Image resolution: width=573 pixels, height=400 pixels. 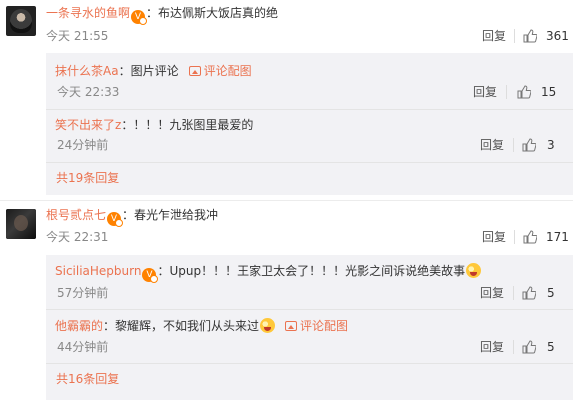 What do you see at coordinates (98, 271) in the screenshot?
I see `username-link: SiciliaHepburn` at bounding box center [98, 271].